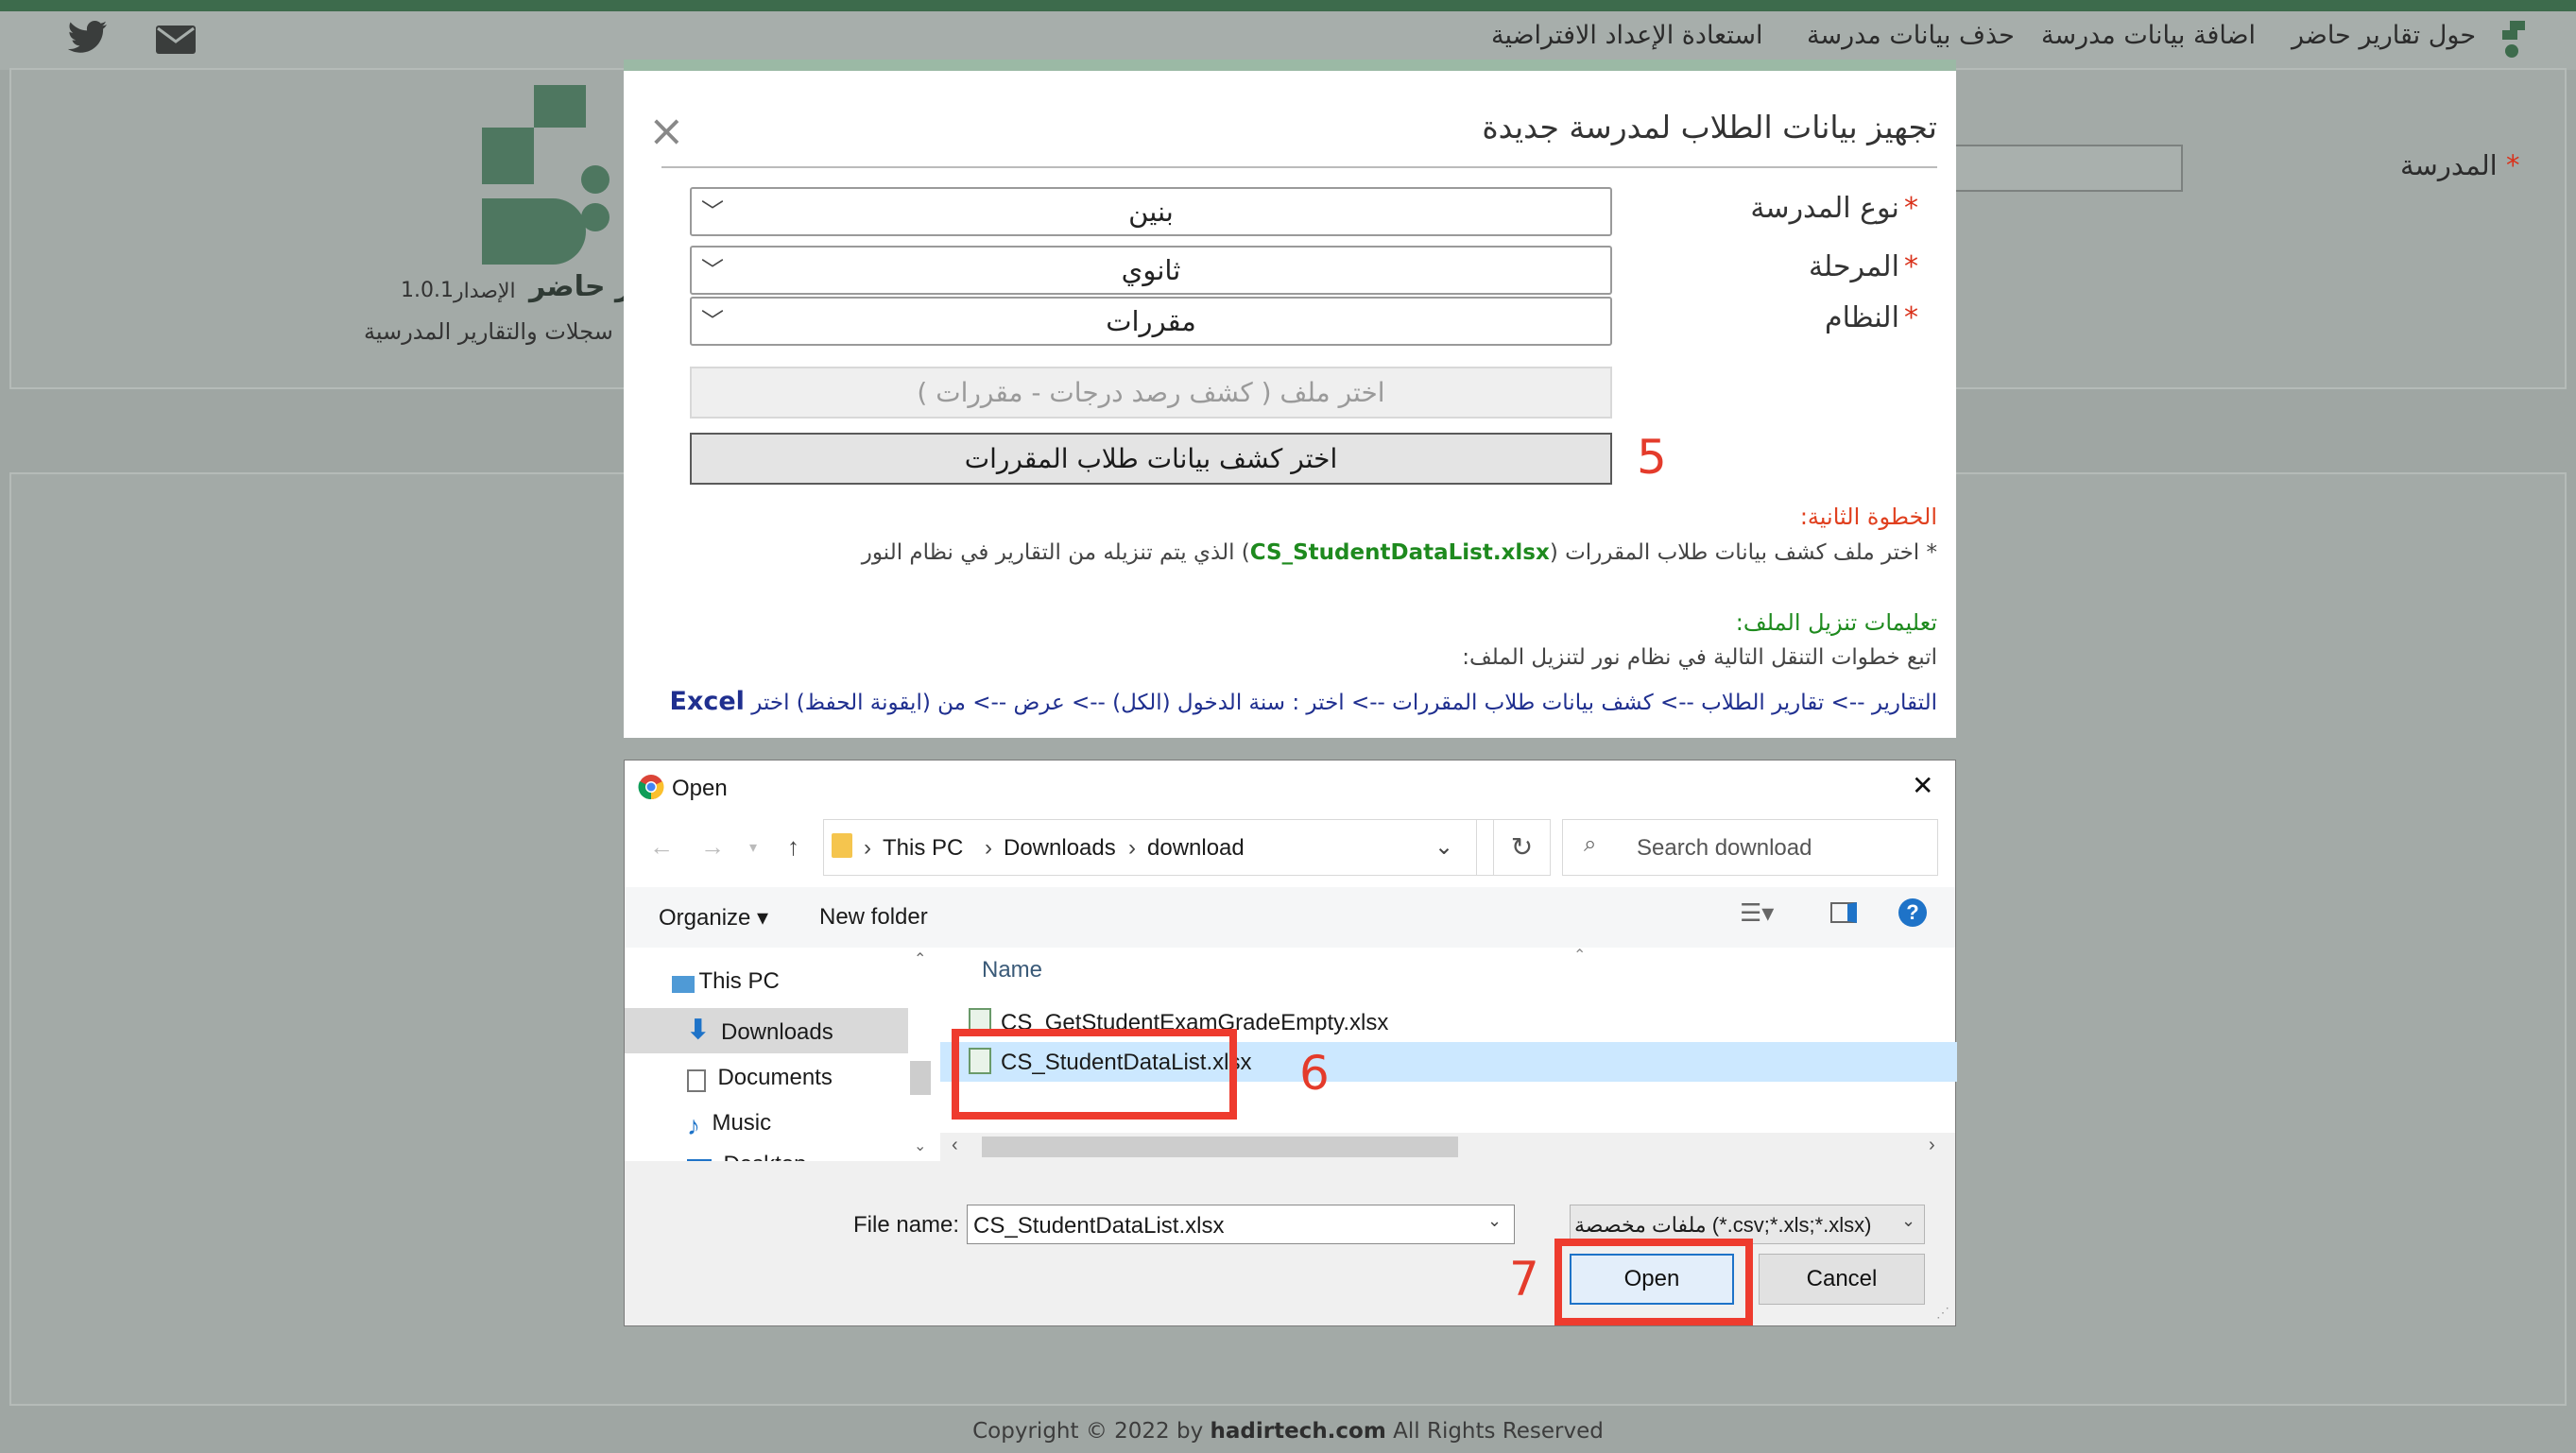 This screenshot has width=2576, height=1453. What do you see at coordinates (488, 331) in the screenshot?
I see `tagline: سجلات والتقارير المدرسية` at bounding box center [488, 331].